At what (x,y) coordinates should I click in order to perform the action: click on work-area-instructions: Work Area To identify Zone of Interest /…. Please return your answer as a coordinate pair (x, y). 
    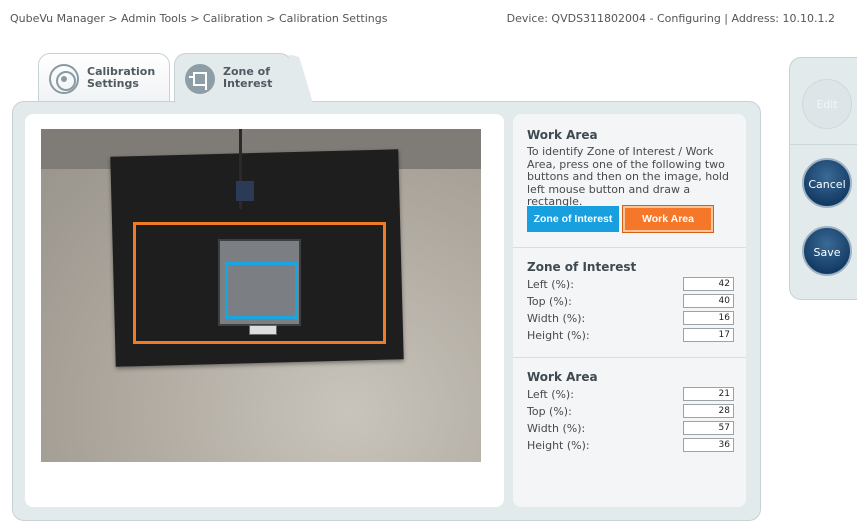
    Looking at the image, I should click on (629, 180).